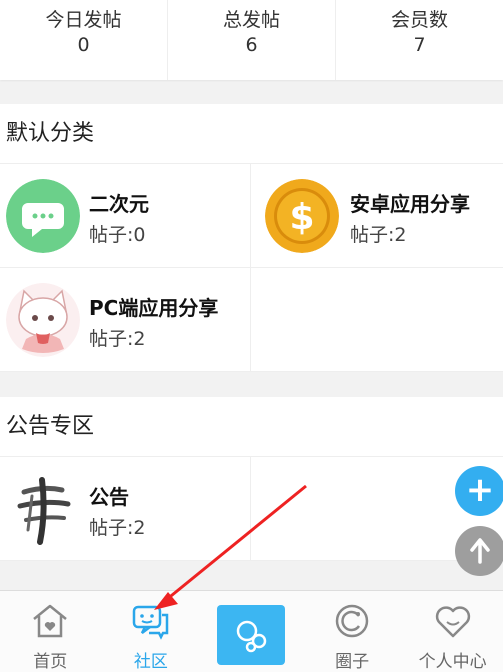 Image resolution: width=503 pixels, height=672 pixels. What do you see at coordinates (43, 320) in the screenshot?
I see `anime-cat-avatar` at bounding box center [43, 320].